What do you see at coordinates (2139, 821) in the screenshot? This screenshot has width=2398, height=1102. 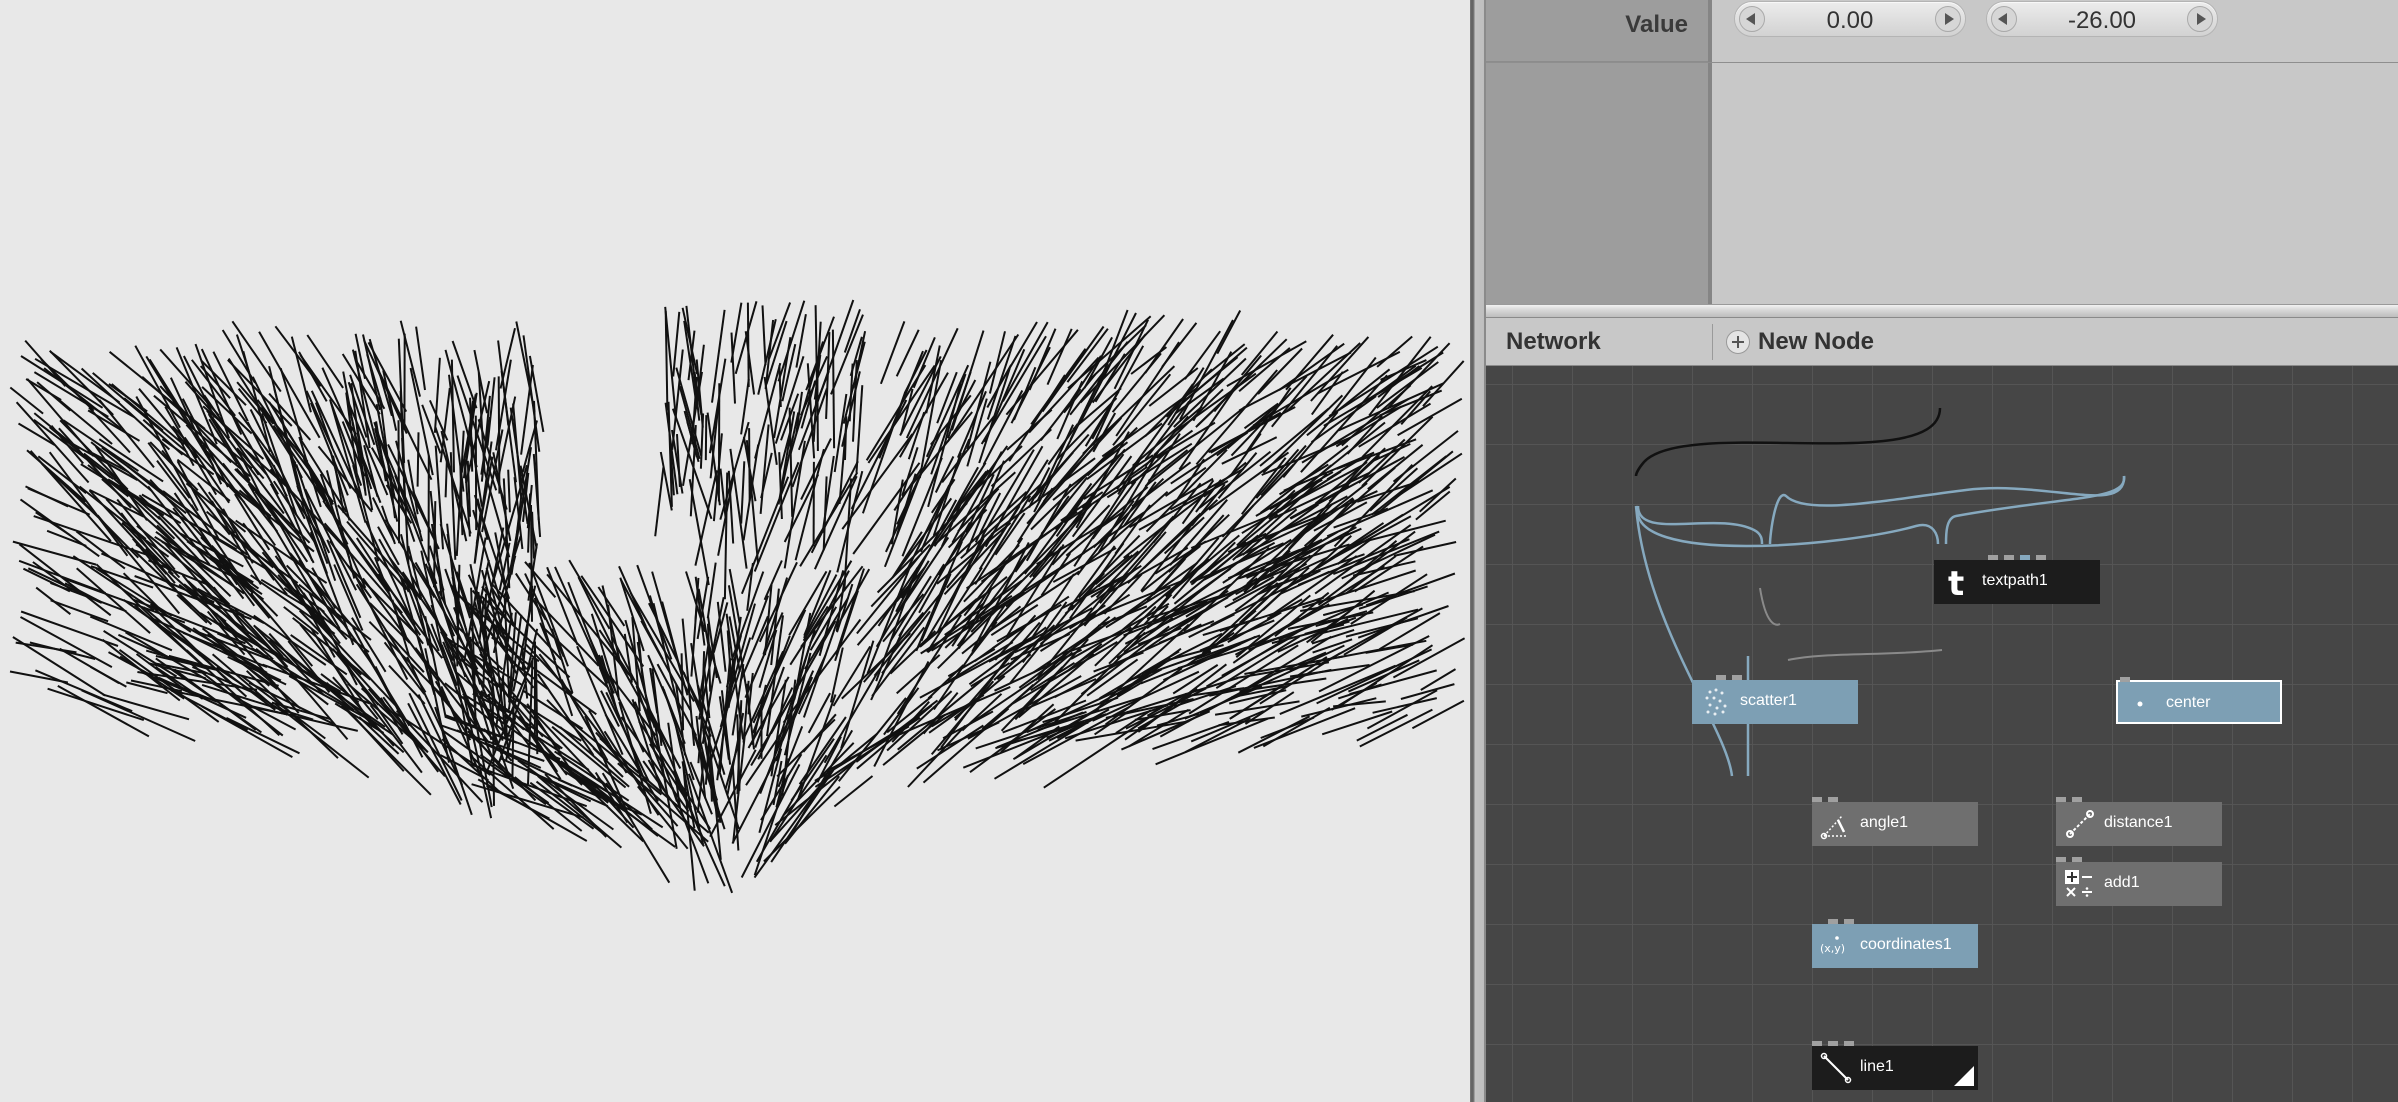 I see `node-distance: distance1` at bounding box center [2139, 821].